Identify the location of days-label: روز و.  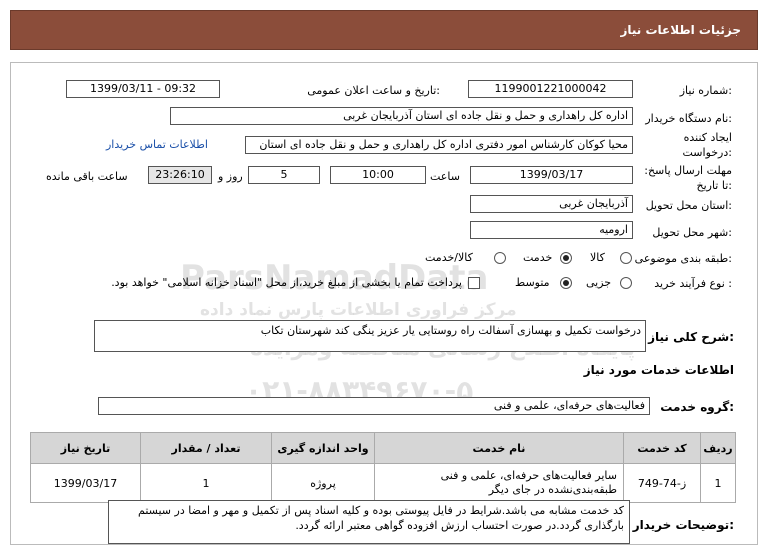
(230, 176).